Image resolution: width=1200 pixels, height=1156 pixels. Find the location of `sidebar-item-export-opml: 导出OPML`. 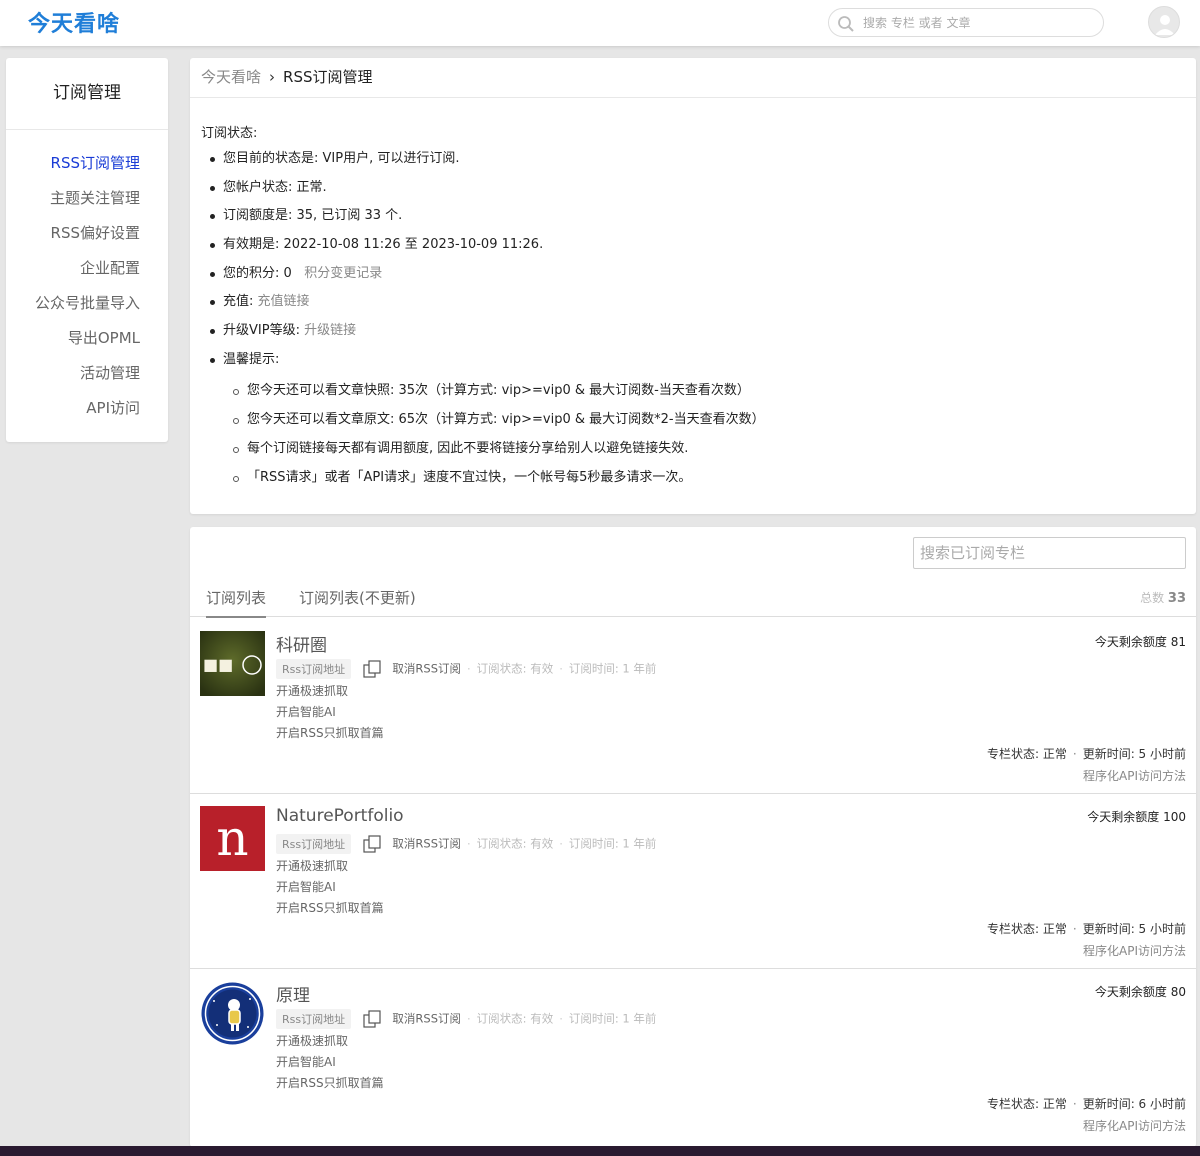

sidebar-item-export-opml: 导出OPML is located at coordinates (87, 343).